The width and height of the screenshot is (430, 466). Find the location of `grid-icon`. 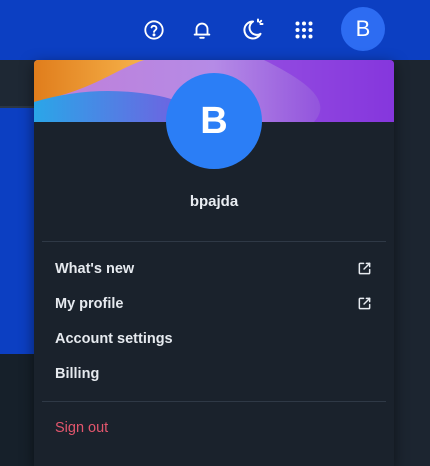

grid-icon is located at coordinates (304, 30).